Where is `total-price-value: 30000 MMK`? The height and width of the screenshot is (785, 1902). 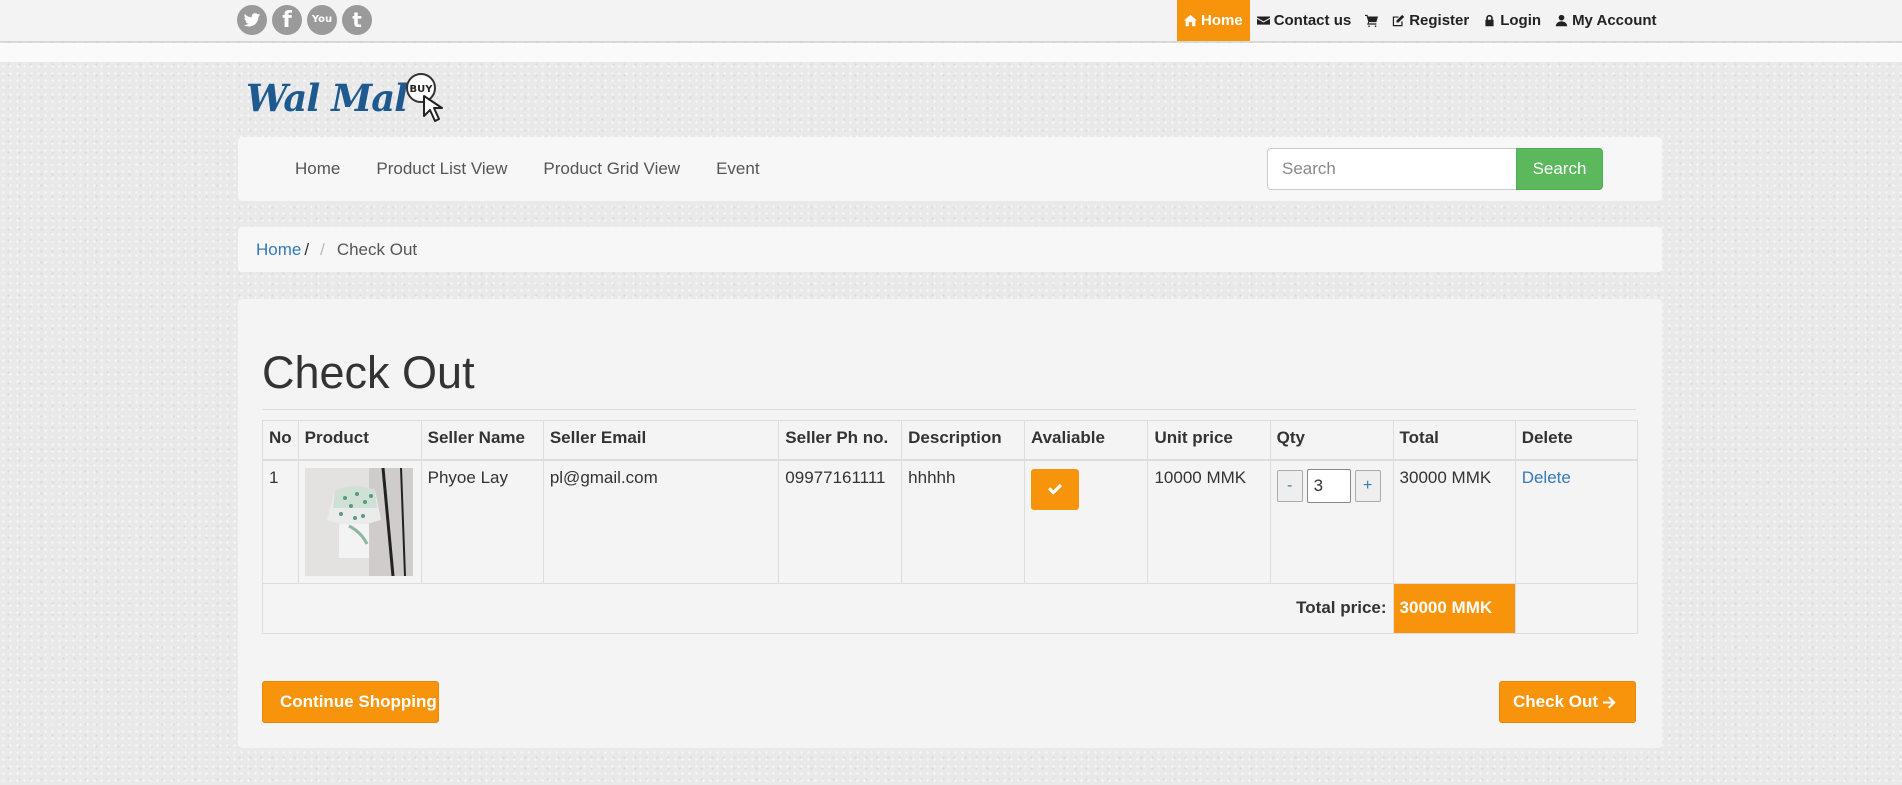 total-price-value: 30000 MMK is located at coordinates (1454, 608).